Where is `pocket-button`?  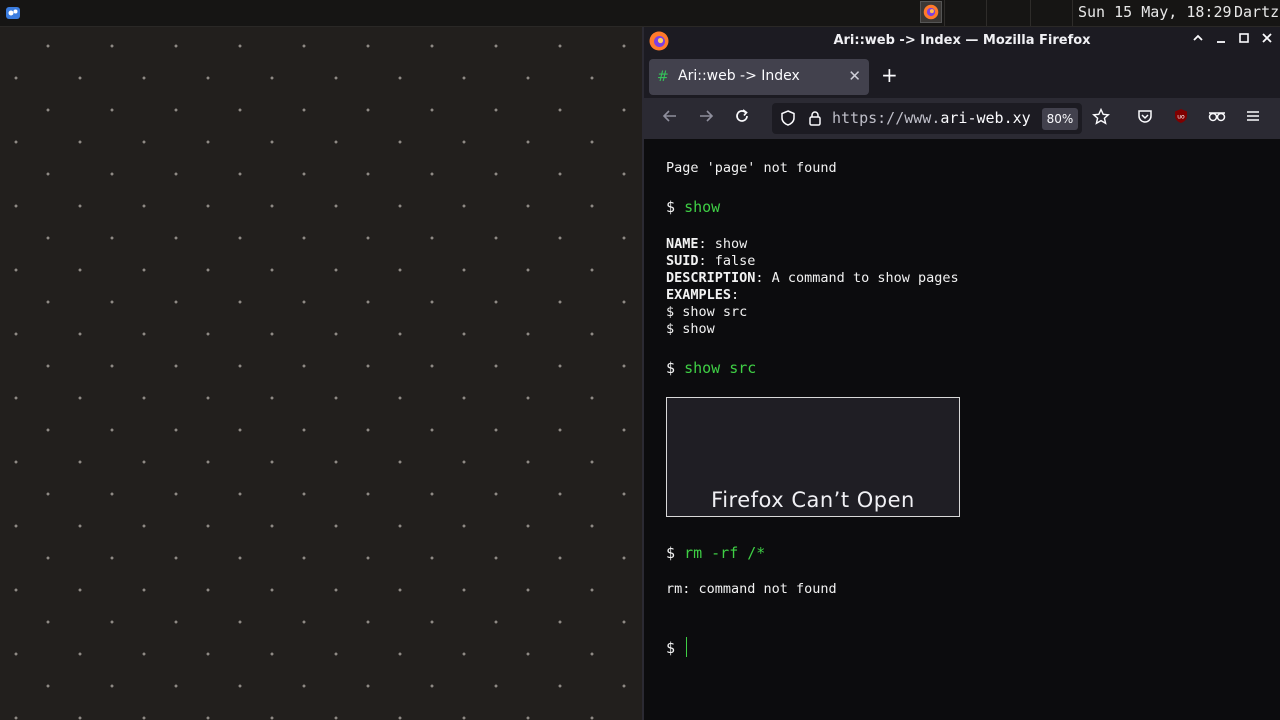
pocket-button is located at coordinates (1145, 119).